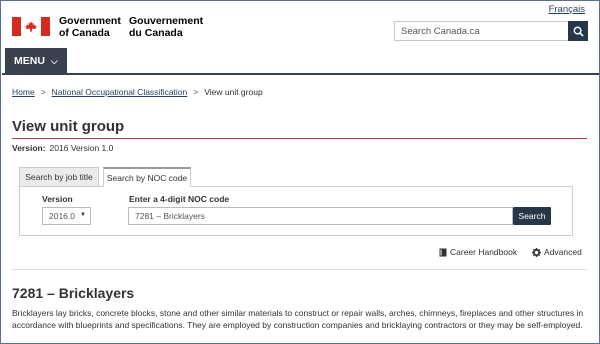 The image size is (600, 344). What do you see at coordinates (299, 138) in the screenshot?
I see `title-underline` at bounding box center [299, 138].